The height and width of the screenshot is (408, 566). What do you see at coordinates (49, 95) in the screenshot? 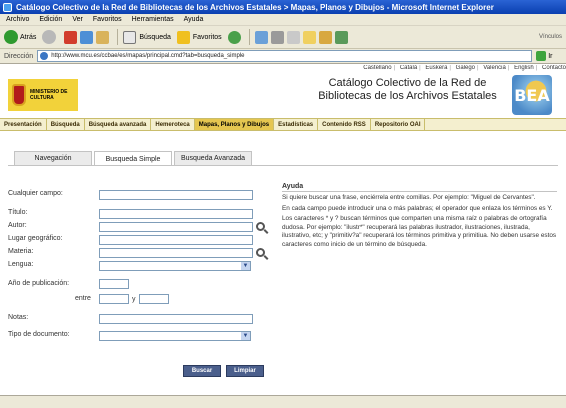
I see `ministry-text: MINISTERIO DE CULTURA` at bounding box center [49, 95].